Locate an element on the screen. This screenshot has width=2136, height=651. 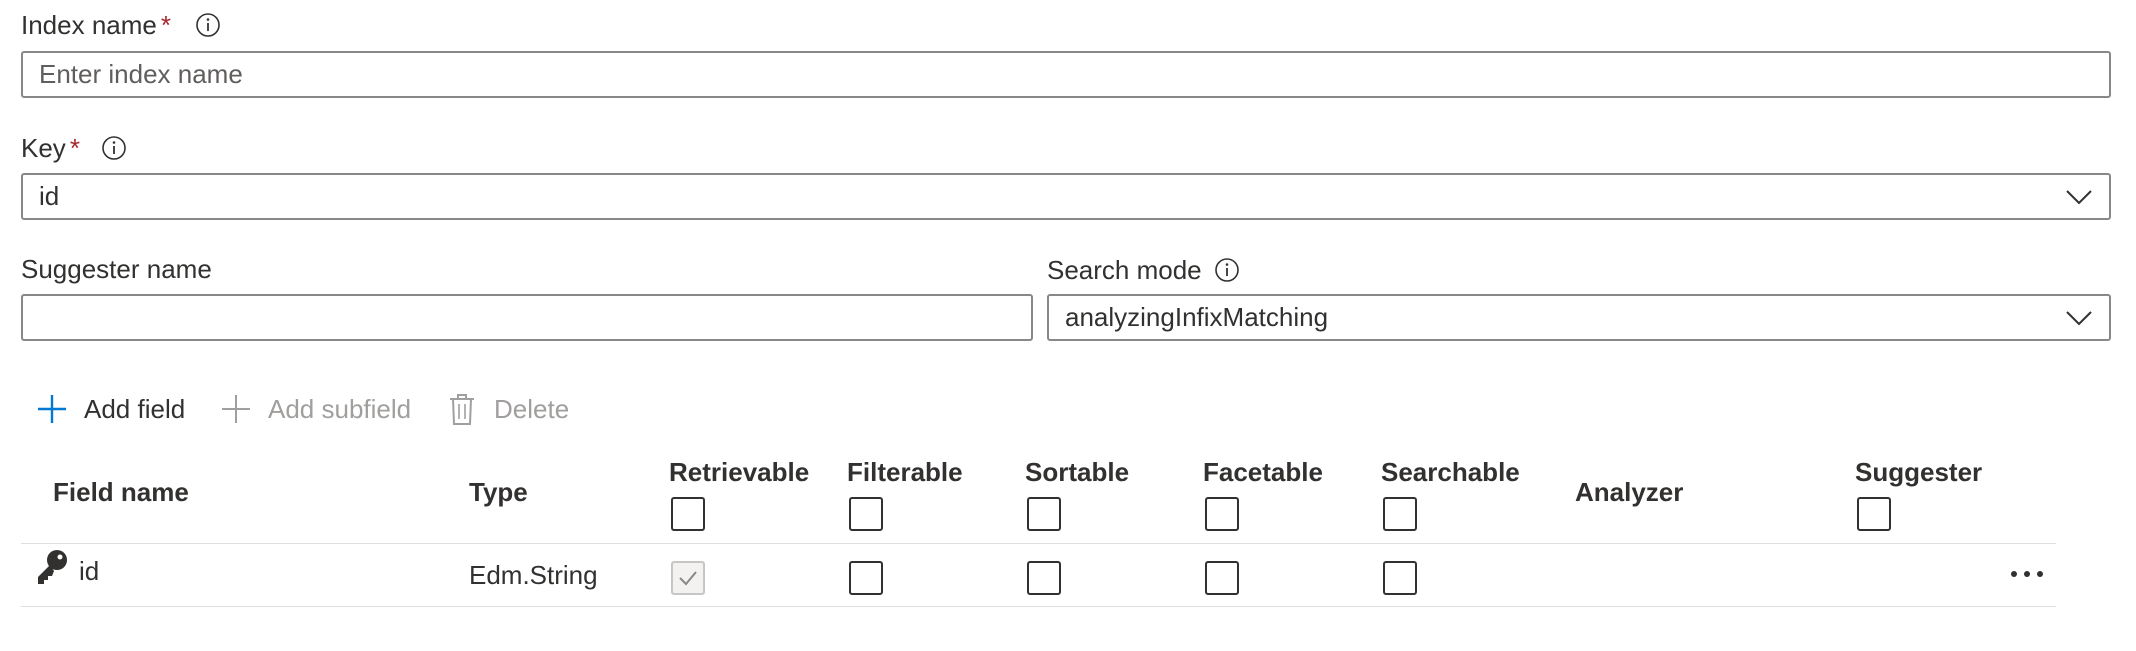
key-label: Key * is located at coordinates (50, 148).